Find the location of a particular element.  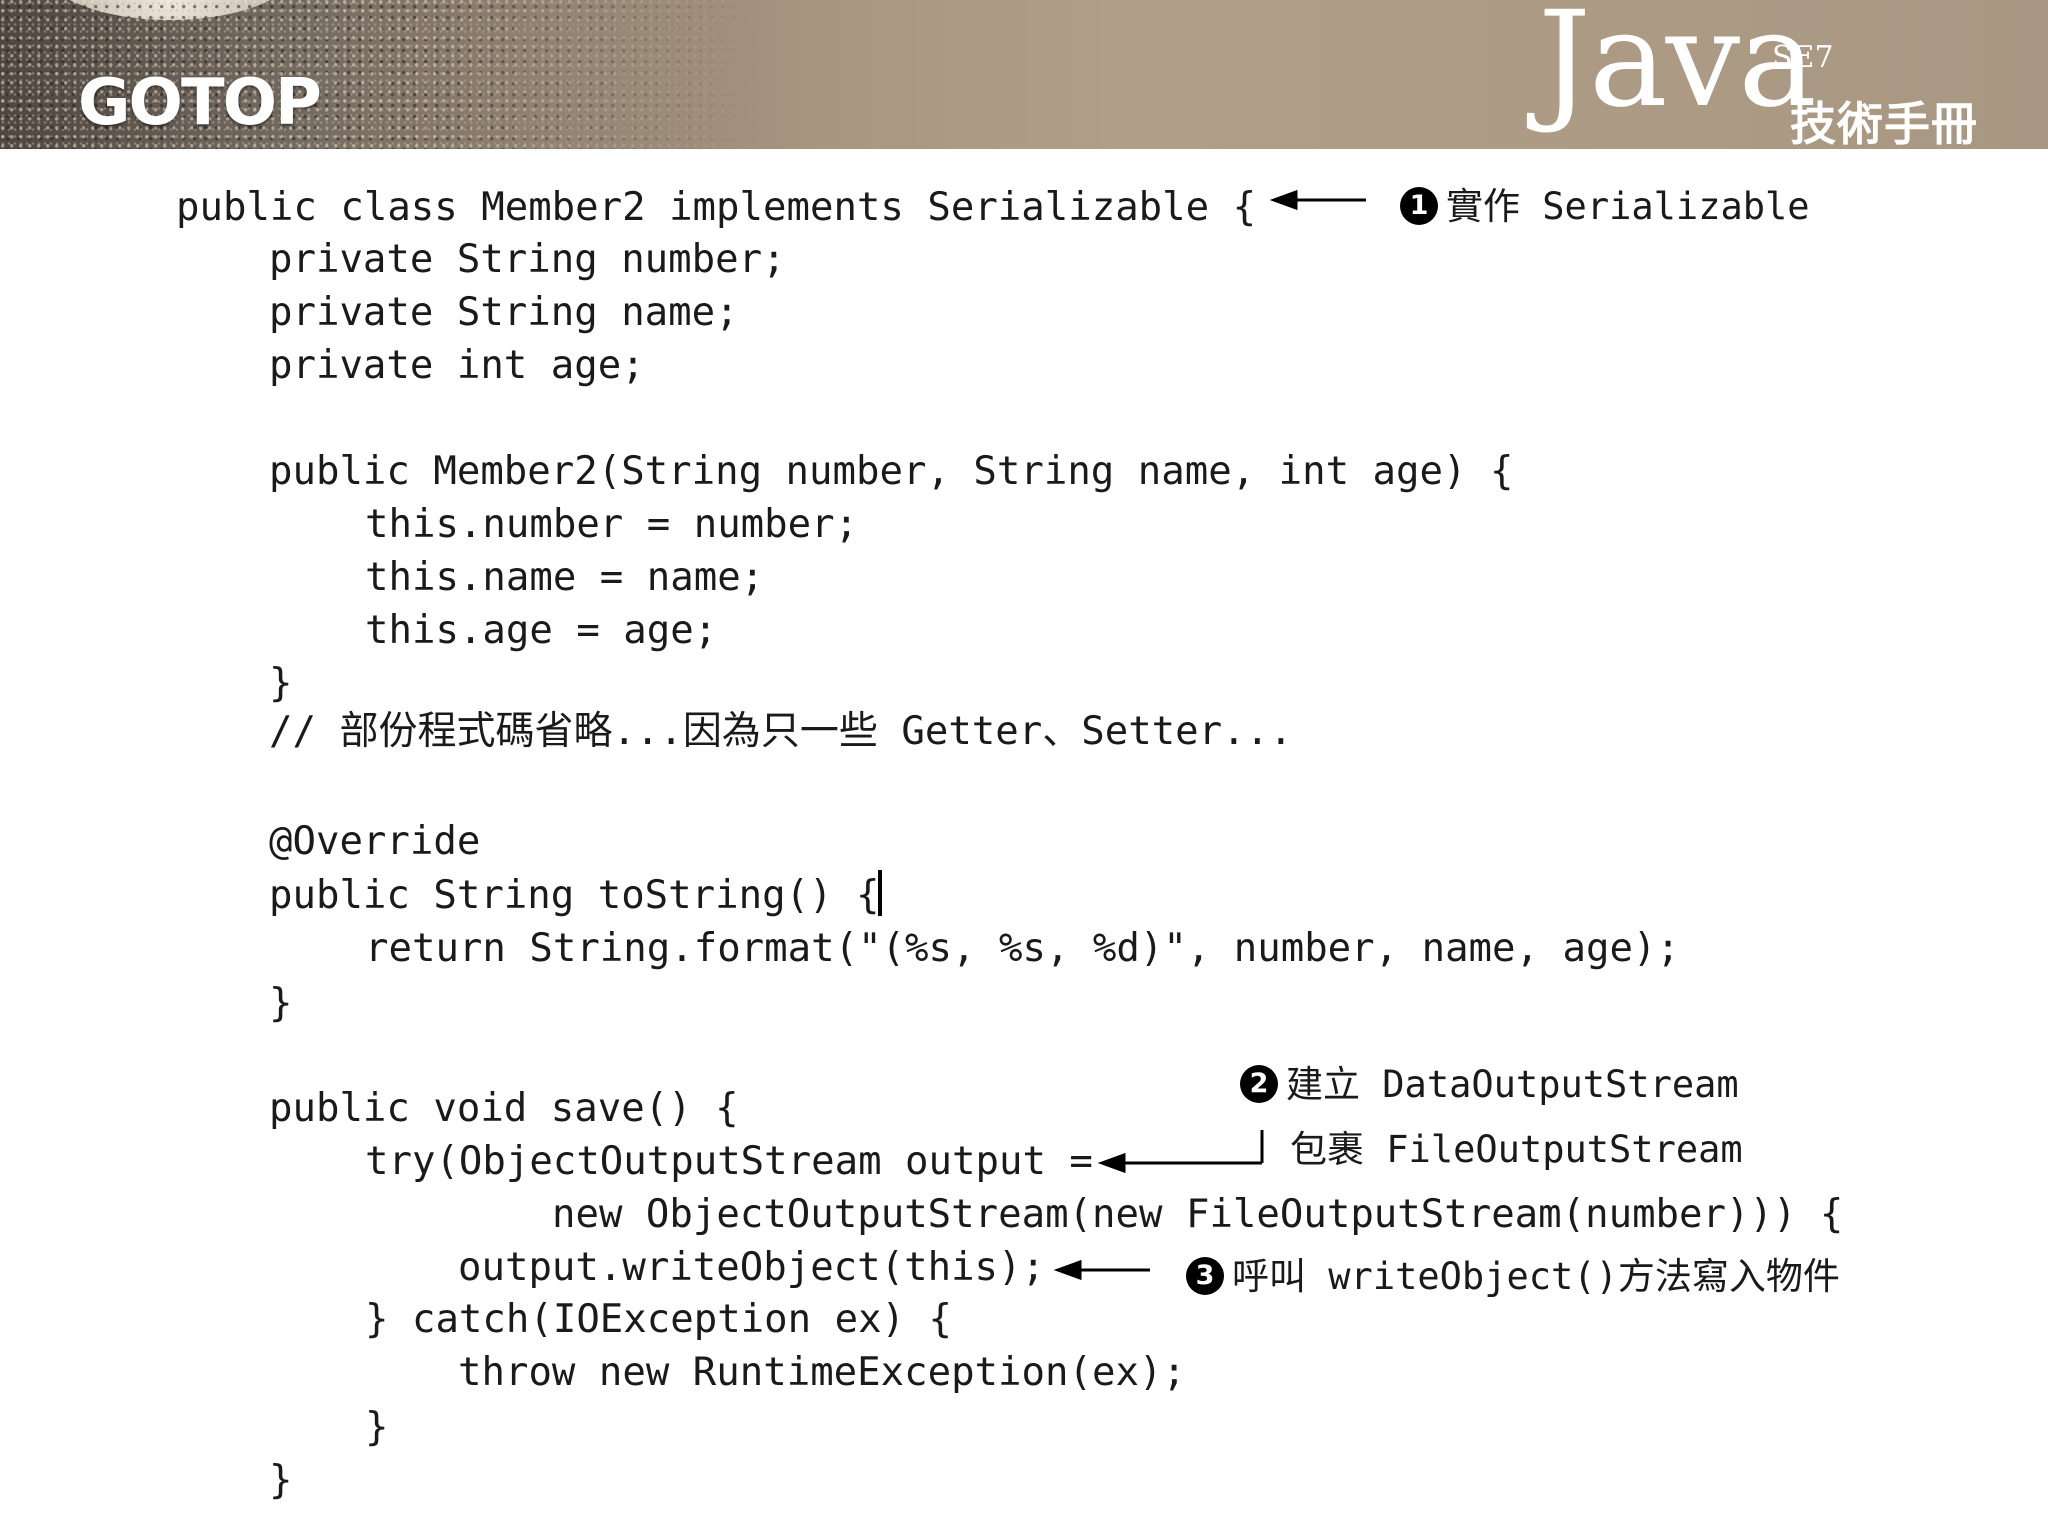

number-badge-2: 2 is located at coordinates (1259, 1083).